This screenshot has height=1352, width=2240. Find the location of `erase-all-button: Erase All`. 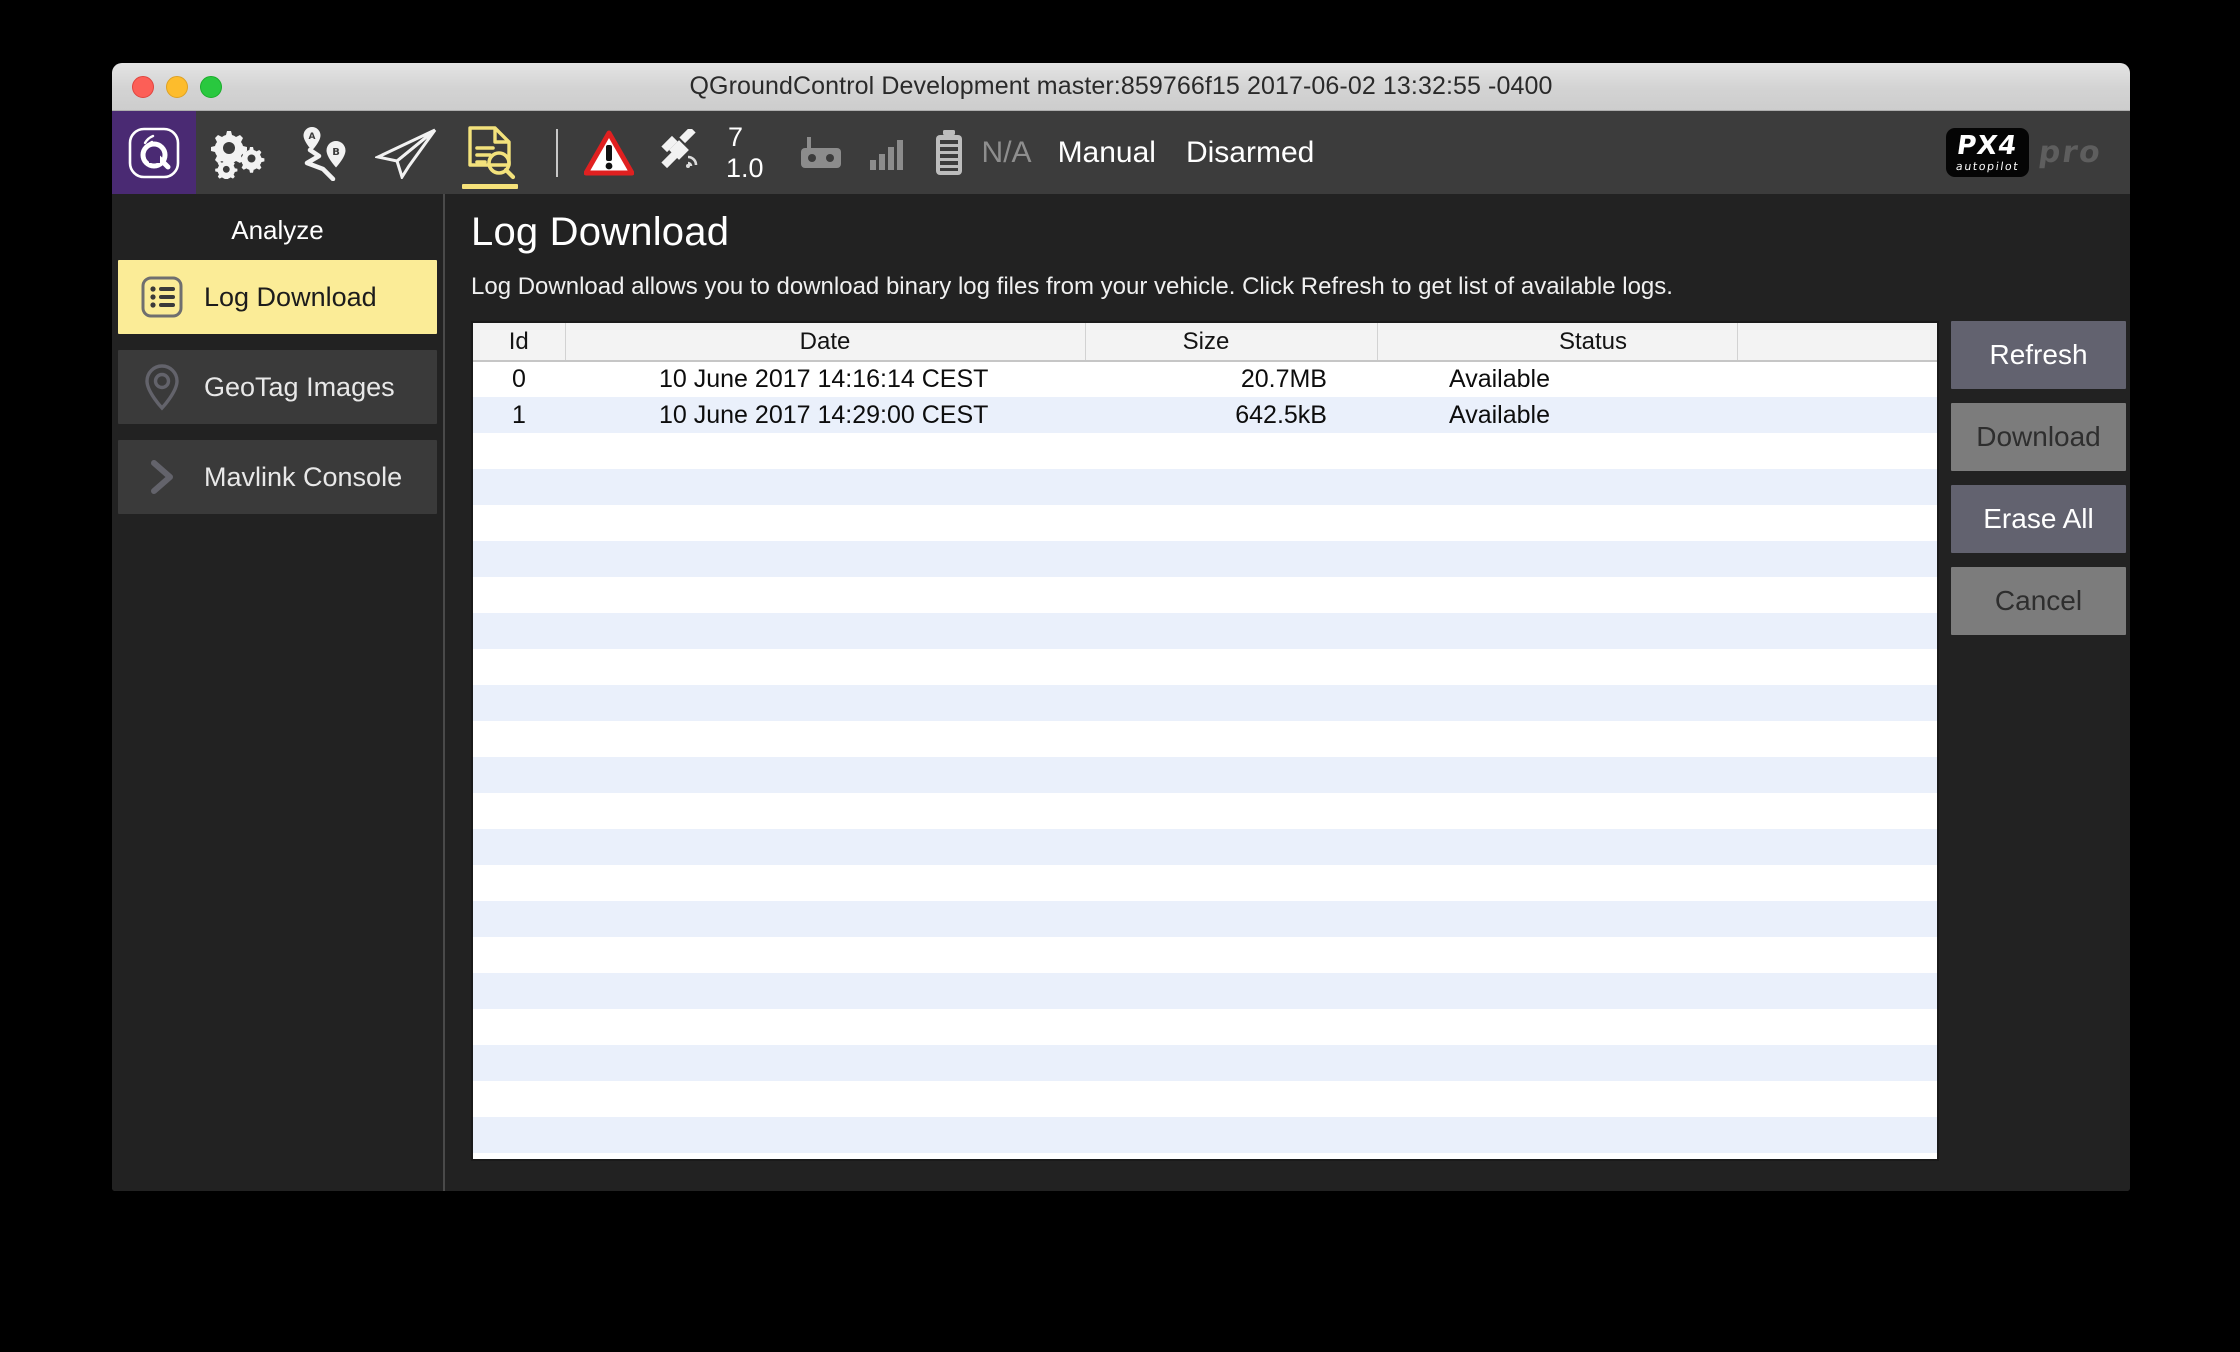

erase-all-button: Erase All is located at coordinates (2038, 519).